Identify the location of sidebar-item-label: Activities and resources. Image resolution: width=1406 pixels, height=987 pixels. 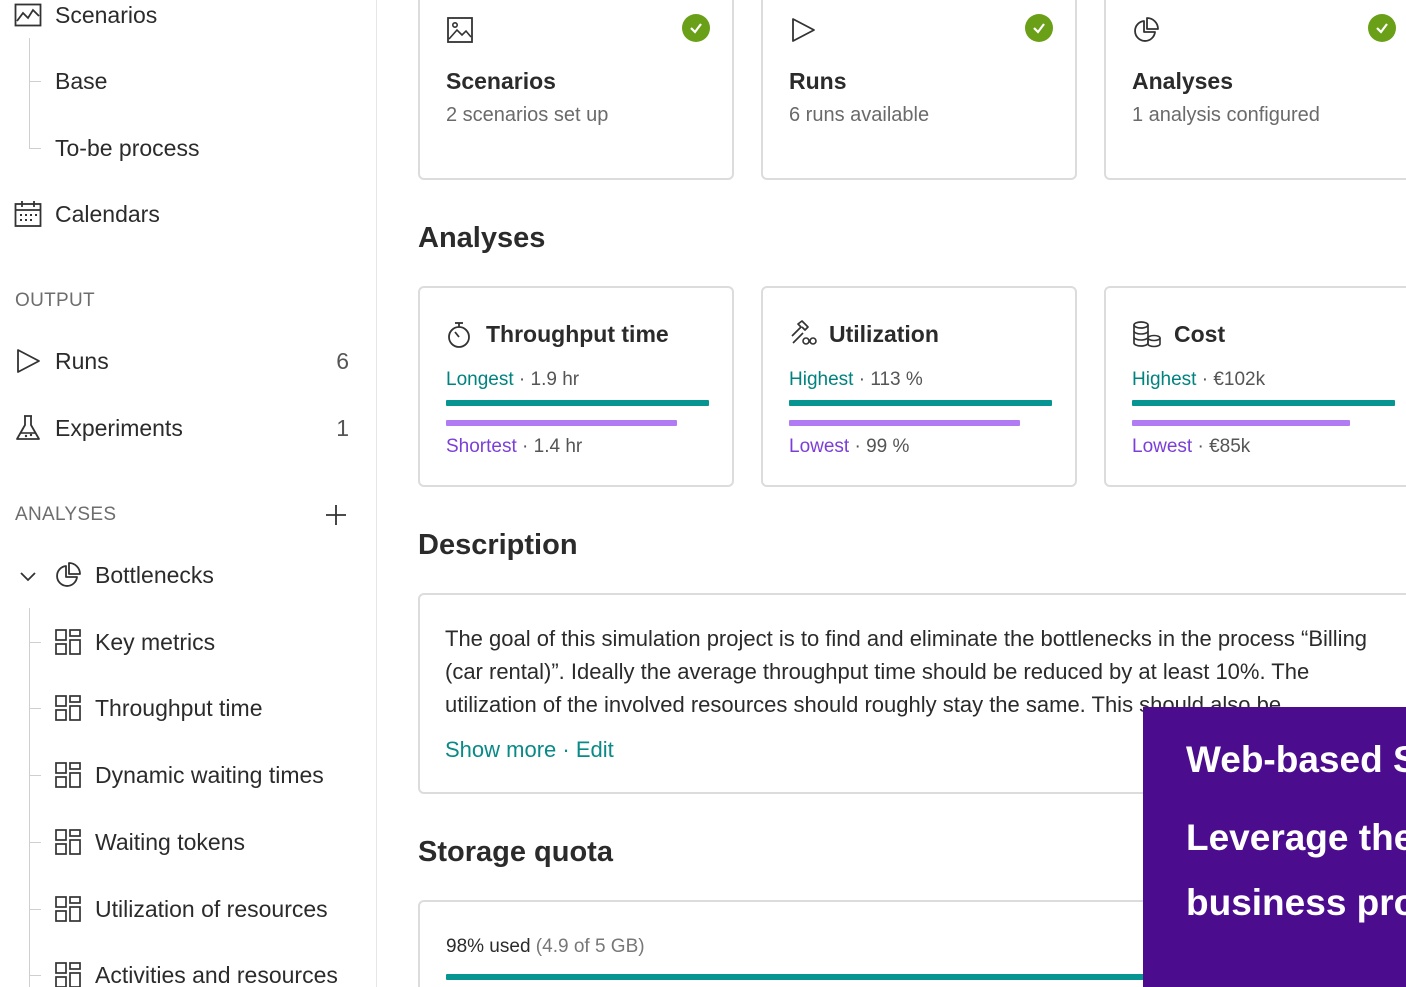
(216, 974).